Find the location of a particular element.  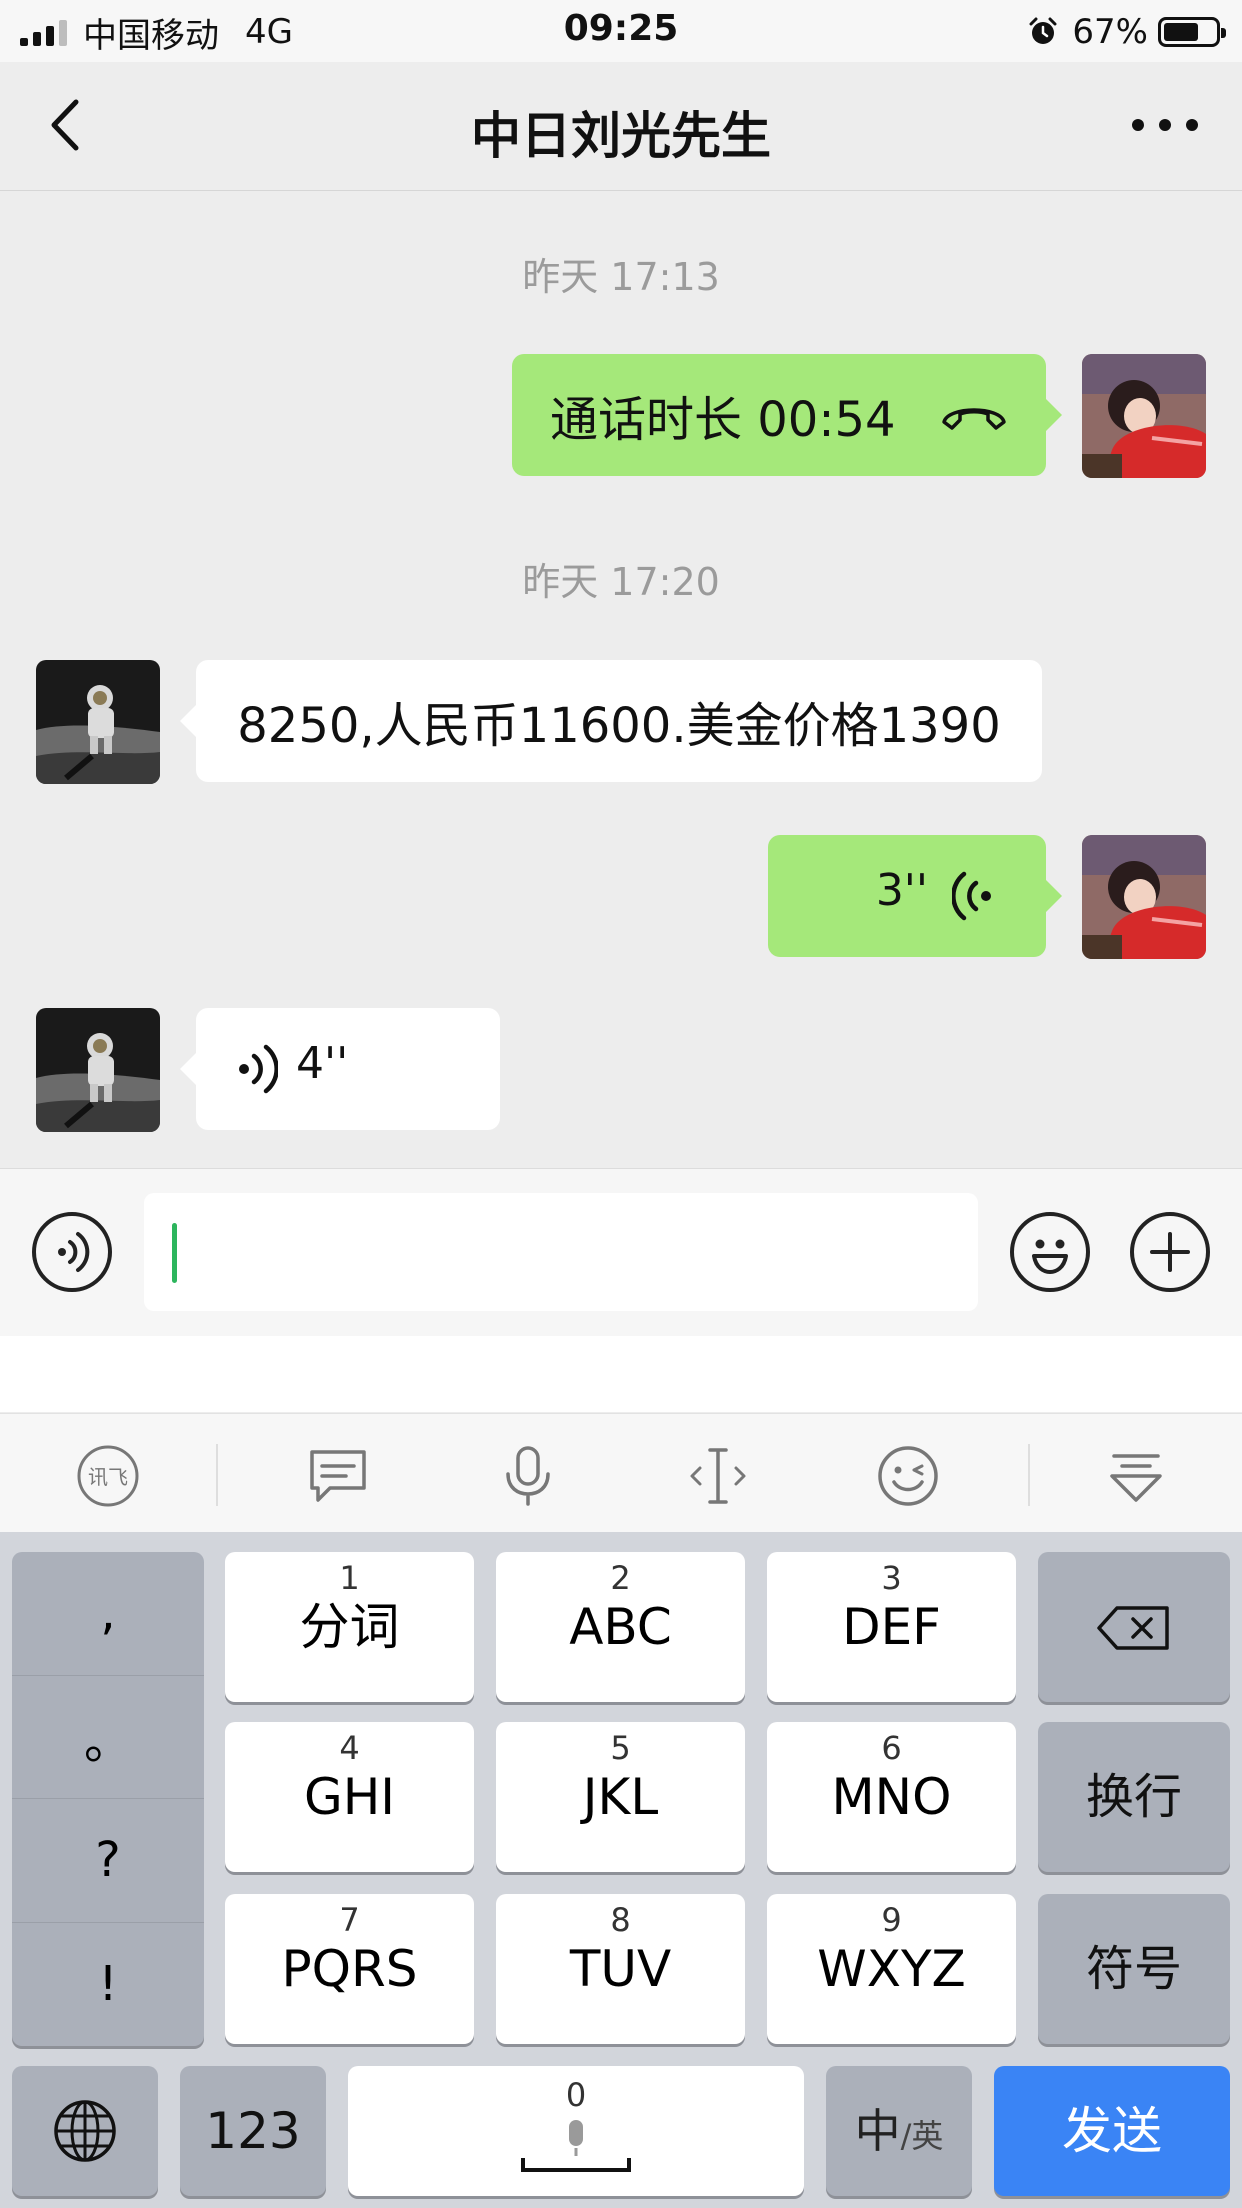

voice-message-bubble: 4'' is located at coordinates (340, 1069).